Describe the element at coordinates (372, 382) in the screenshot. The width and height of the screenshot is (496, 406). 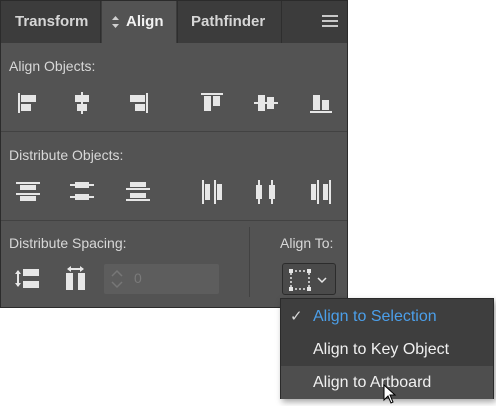
I see `option-label: Align to Artboard` at that location.